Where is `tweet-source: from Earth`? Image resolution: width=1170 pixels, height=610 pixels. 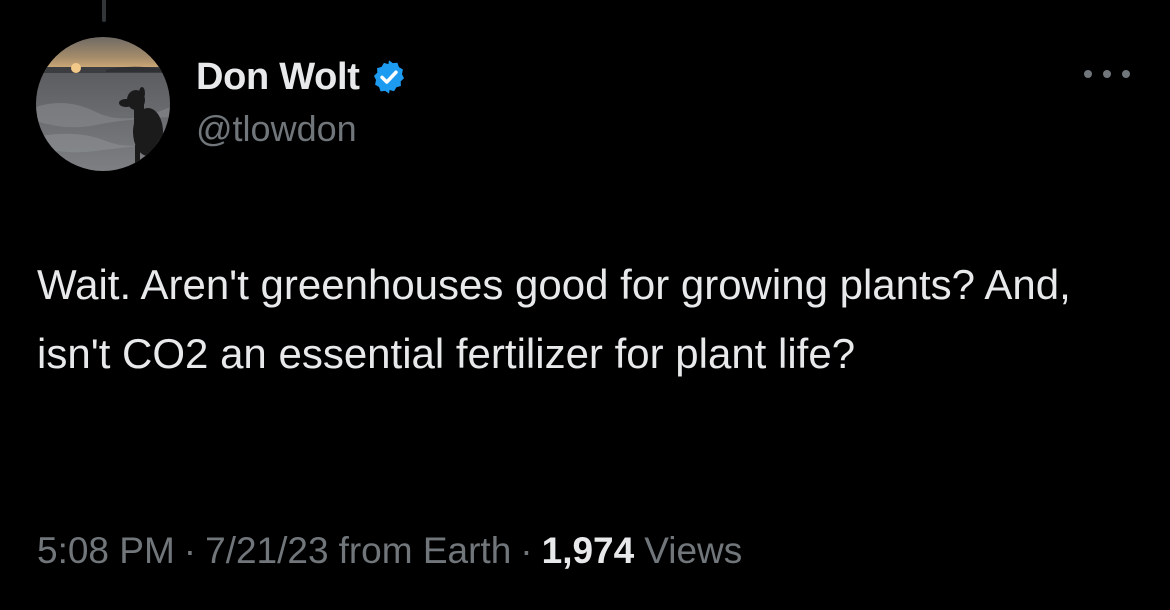 tweet-source: from Earth is located at coordinates (425, 550).